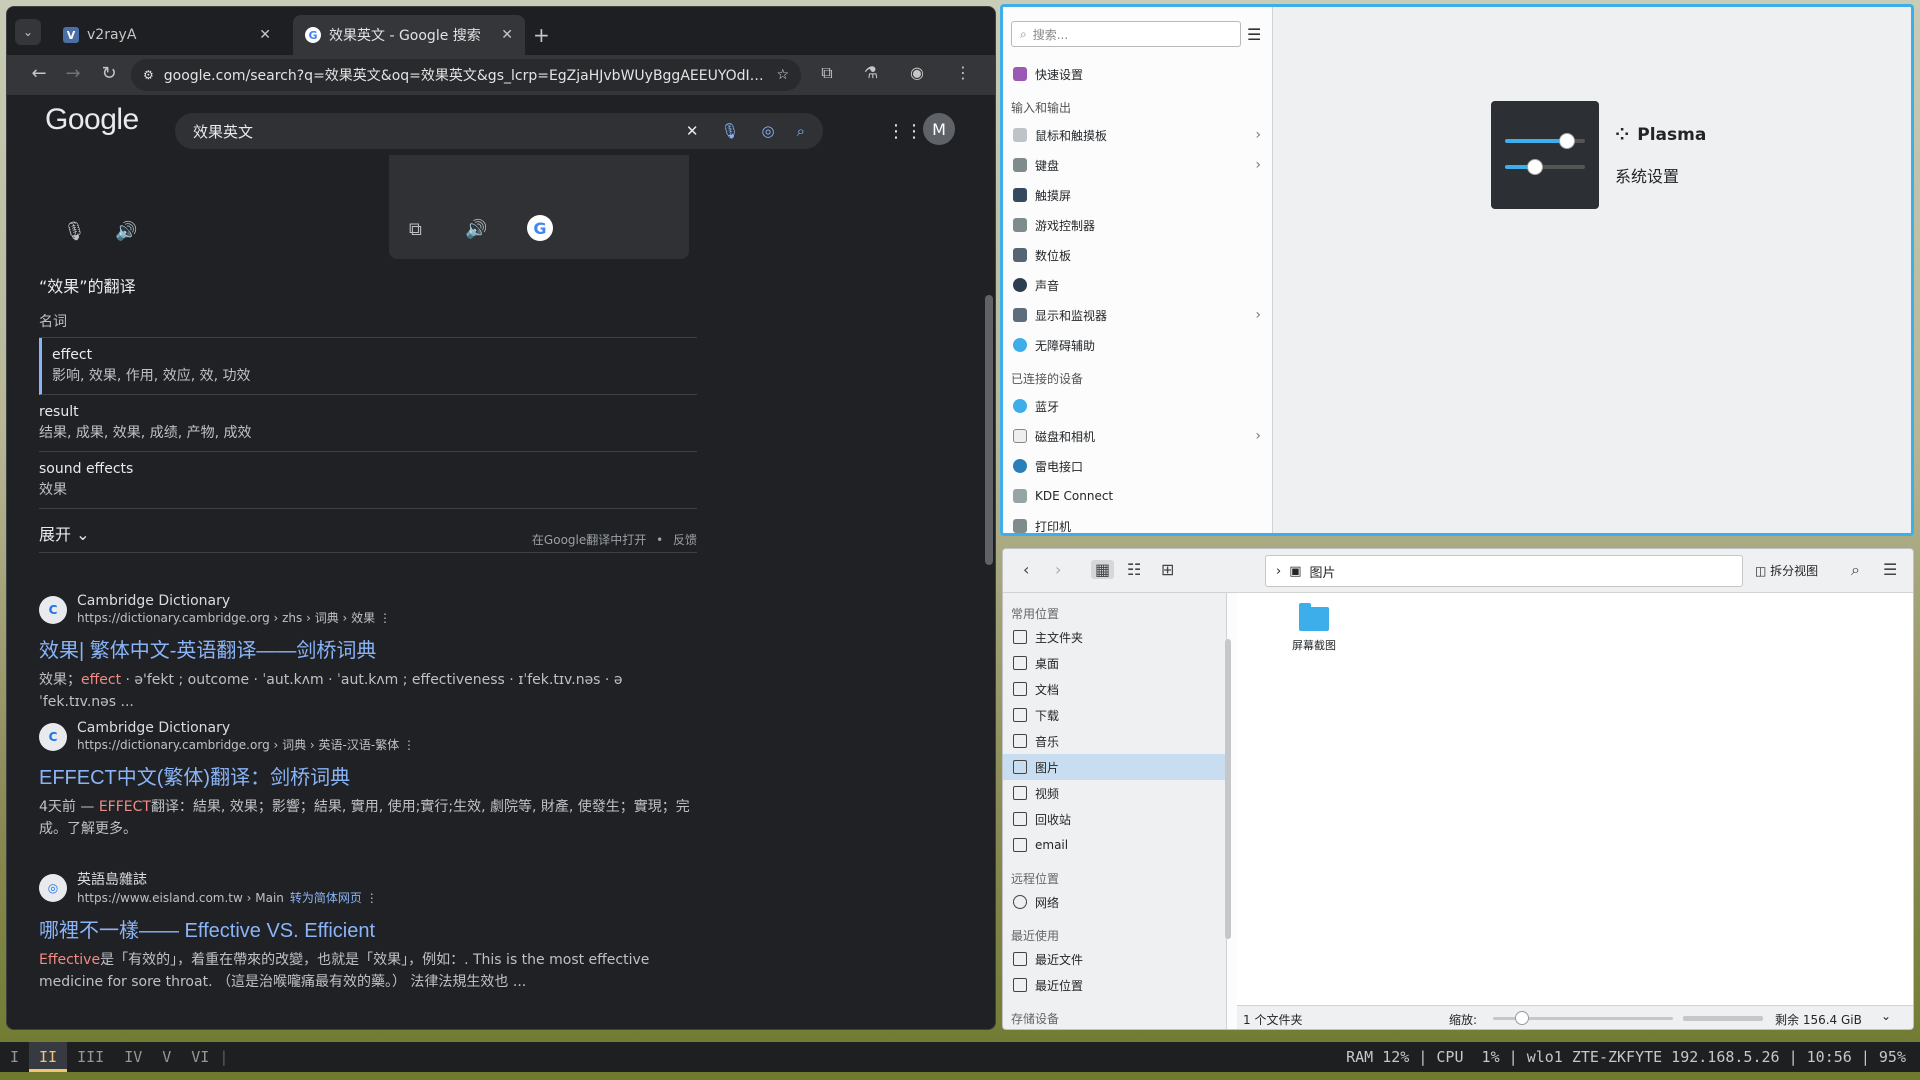  What do you see at coordinates (409, 35) in the screenshot?
I see `tab-google-search: G 效果英文 - Google 搜索 ✕` at bounding box center [409, 35].